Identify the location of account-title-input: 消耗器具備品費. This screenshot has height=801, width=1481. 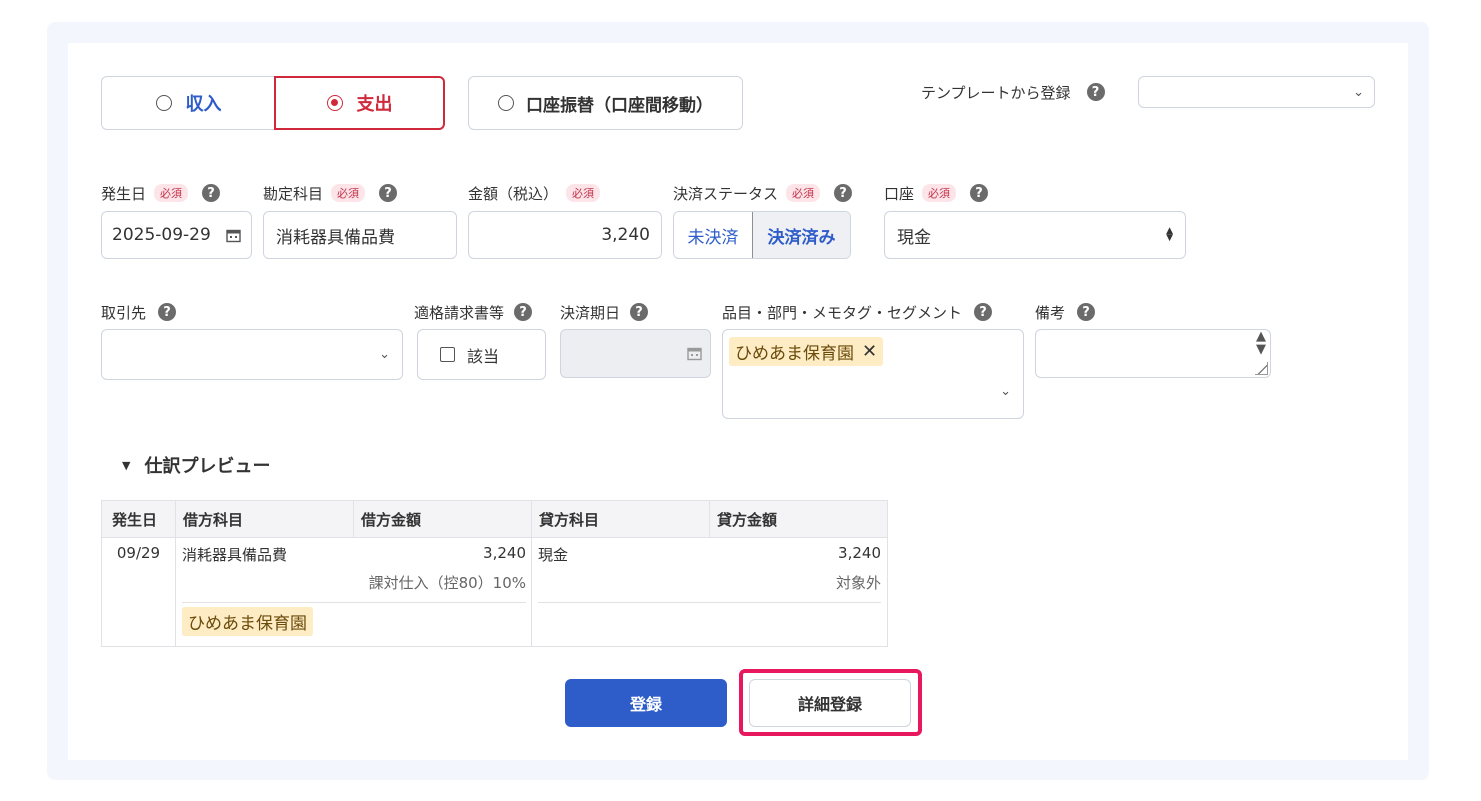
(360, 235).